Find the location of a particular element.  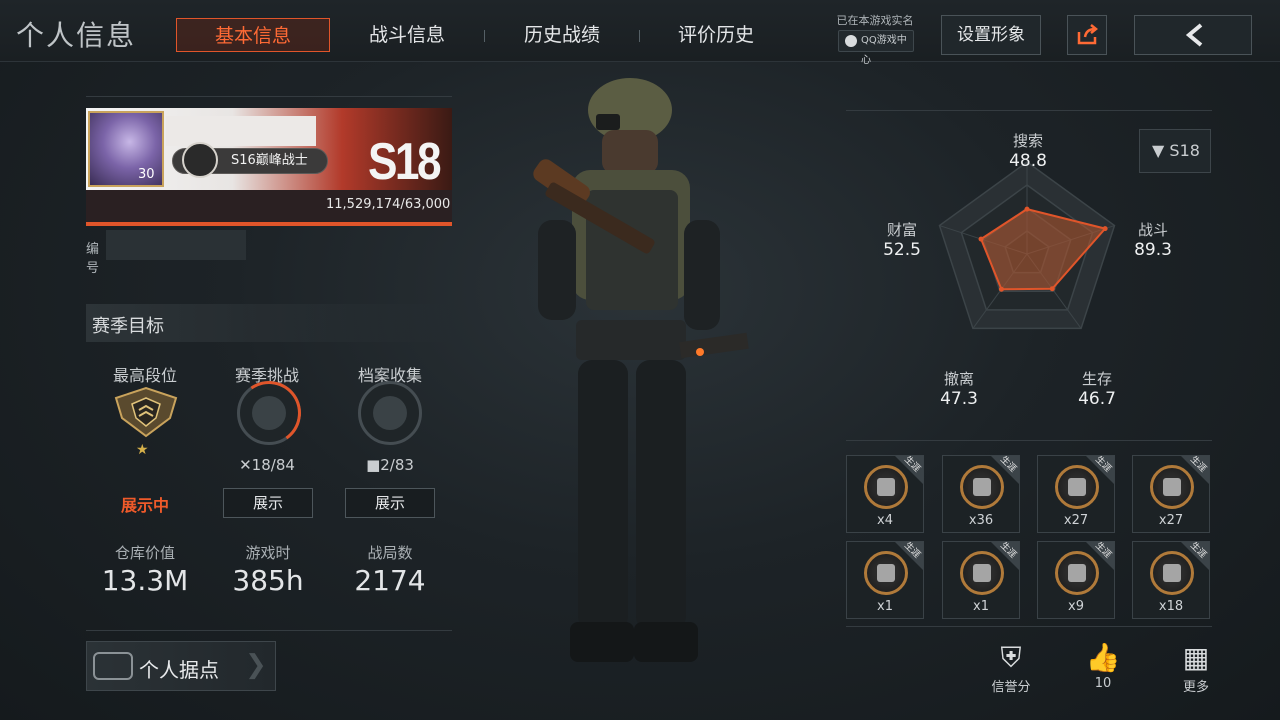

personal-base-button: 个人据点 ❯ is located at coordinates (181, 666).